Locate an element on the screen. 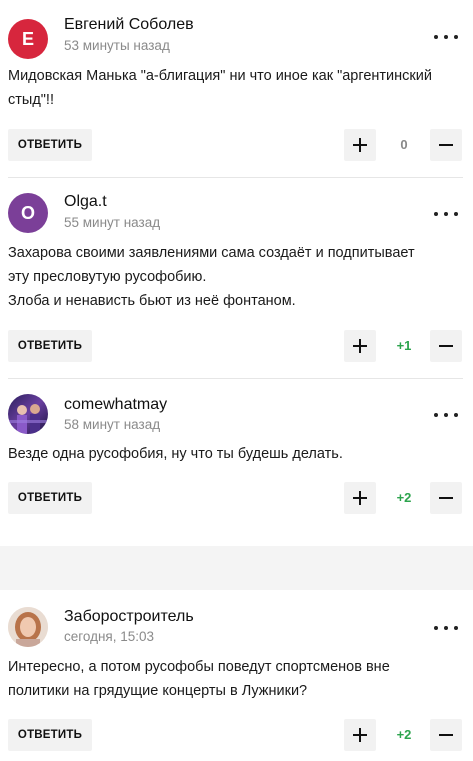 The image size is (473, 761). comment-score: +1 is located at coordinates (404, 345).